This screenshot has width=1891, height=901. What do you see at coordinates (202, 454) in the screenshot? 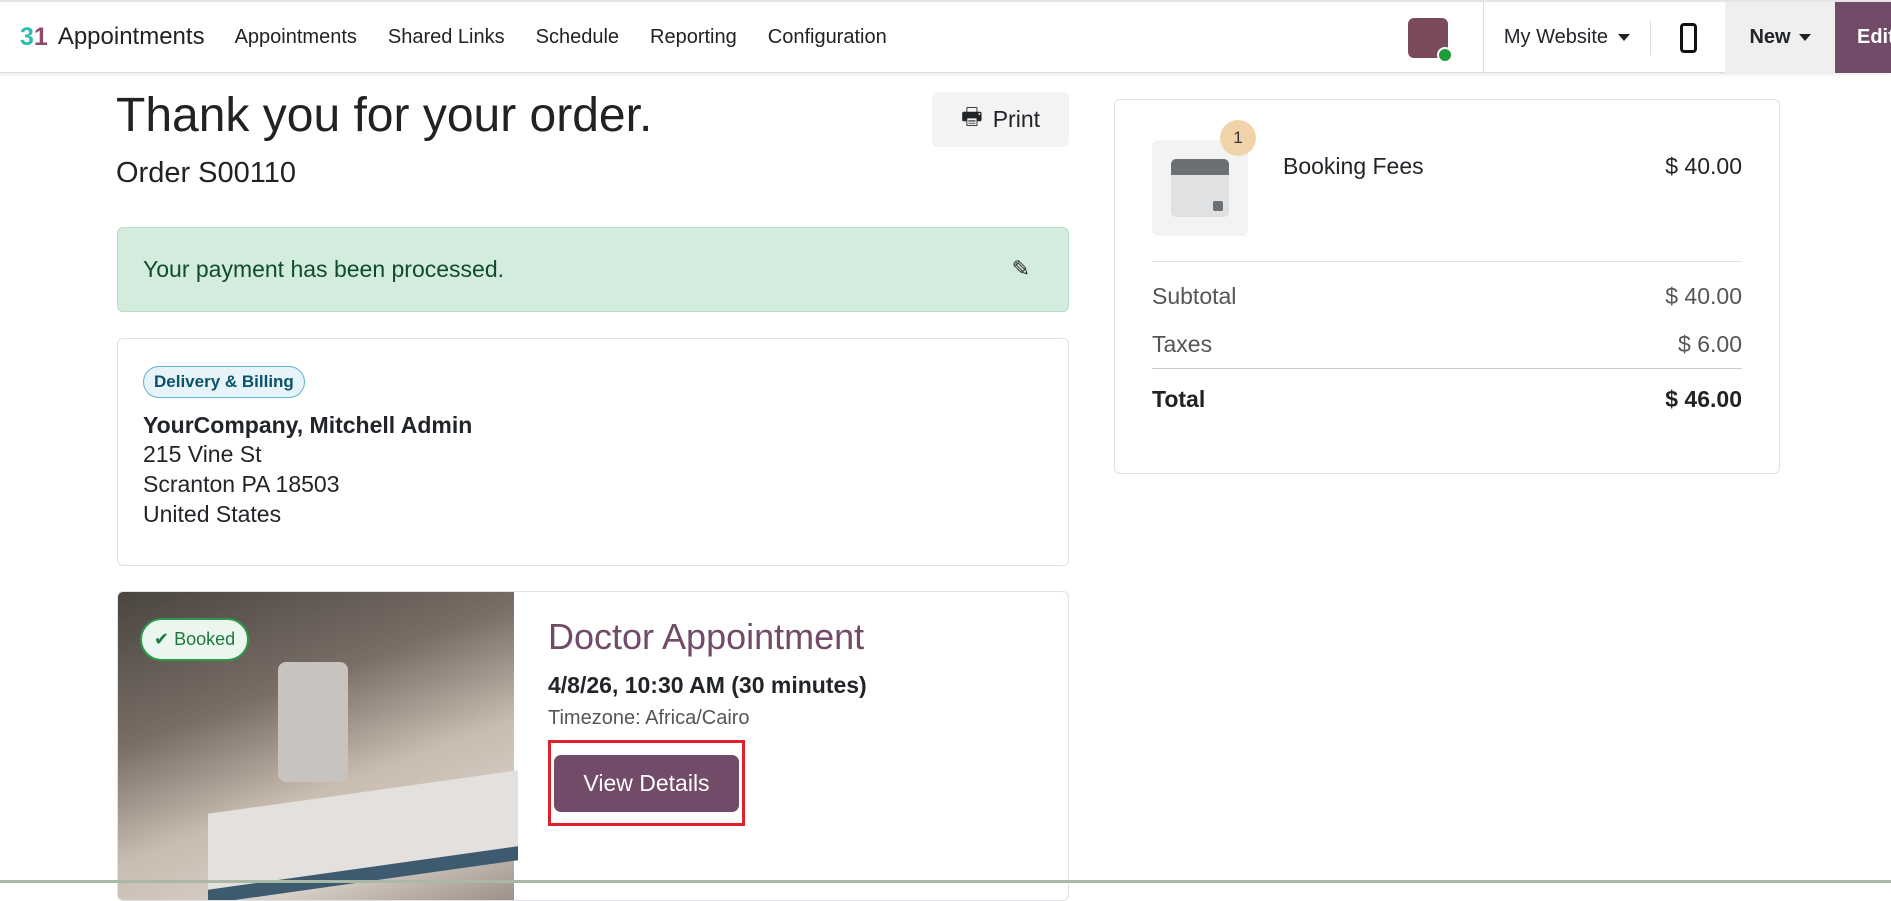
I see `address-line: 215 Vine St` at bounding box center [202, 454].